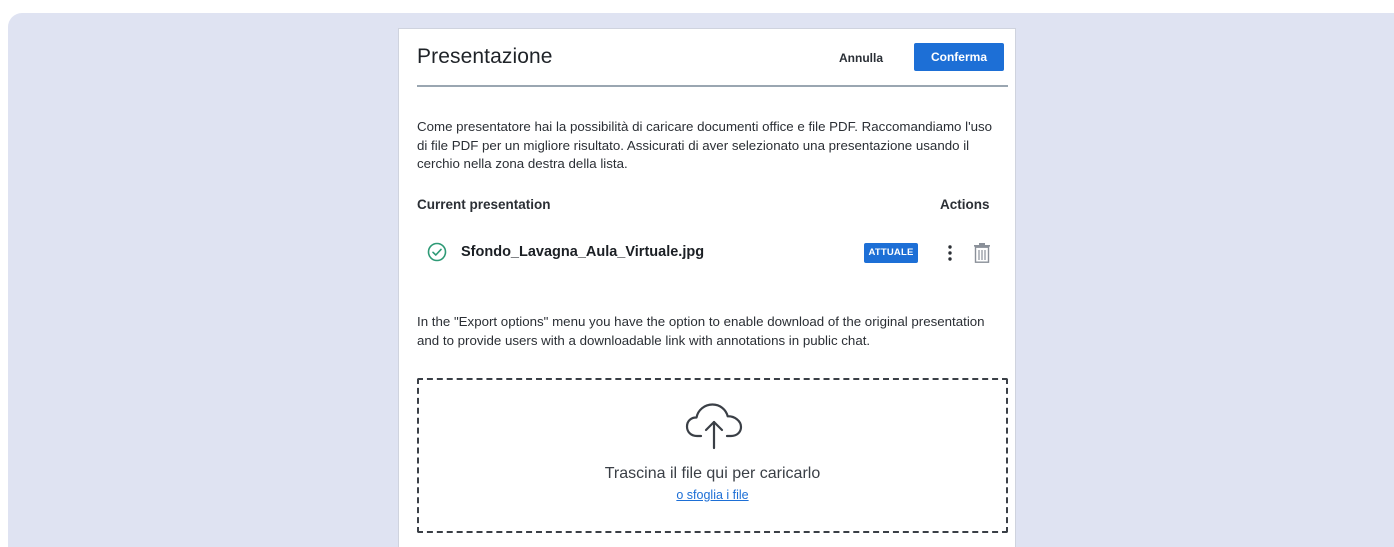 The height and width of the screenshot is (547, 1394). I want to click on modal-title: Presentazione, so click(485, 56).